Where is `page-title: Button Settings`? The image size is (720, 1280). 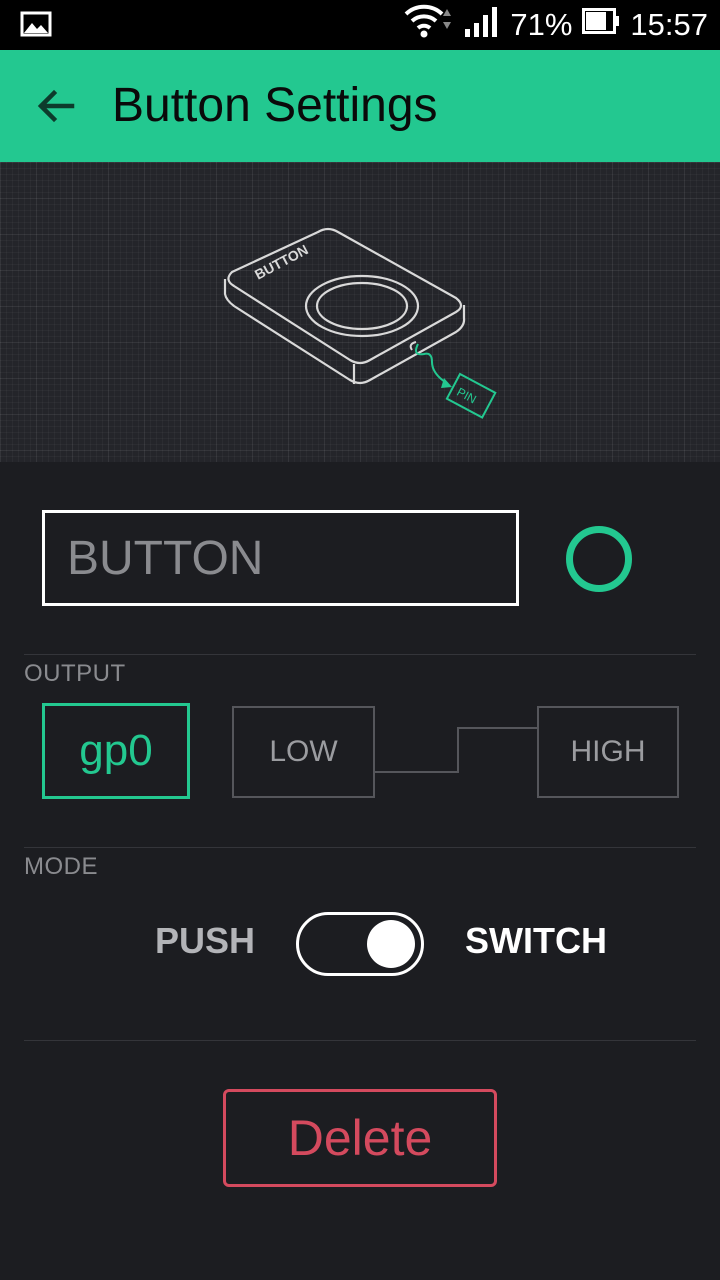
page-title: Button Settings is located at coordinates (275, 105).